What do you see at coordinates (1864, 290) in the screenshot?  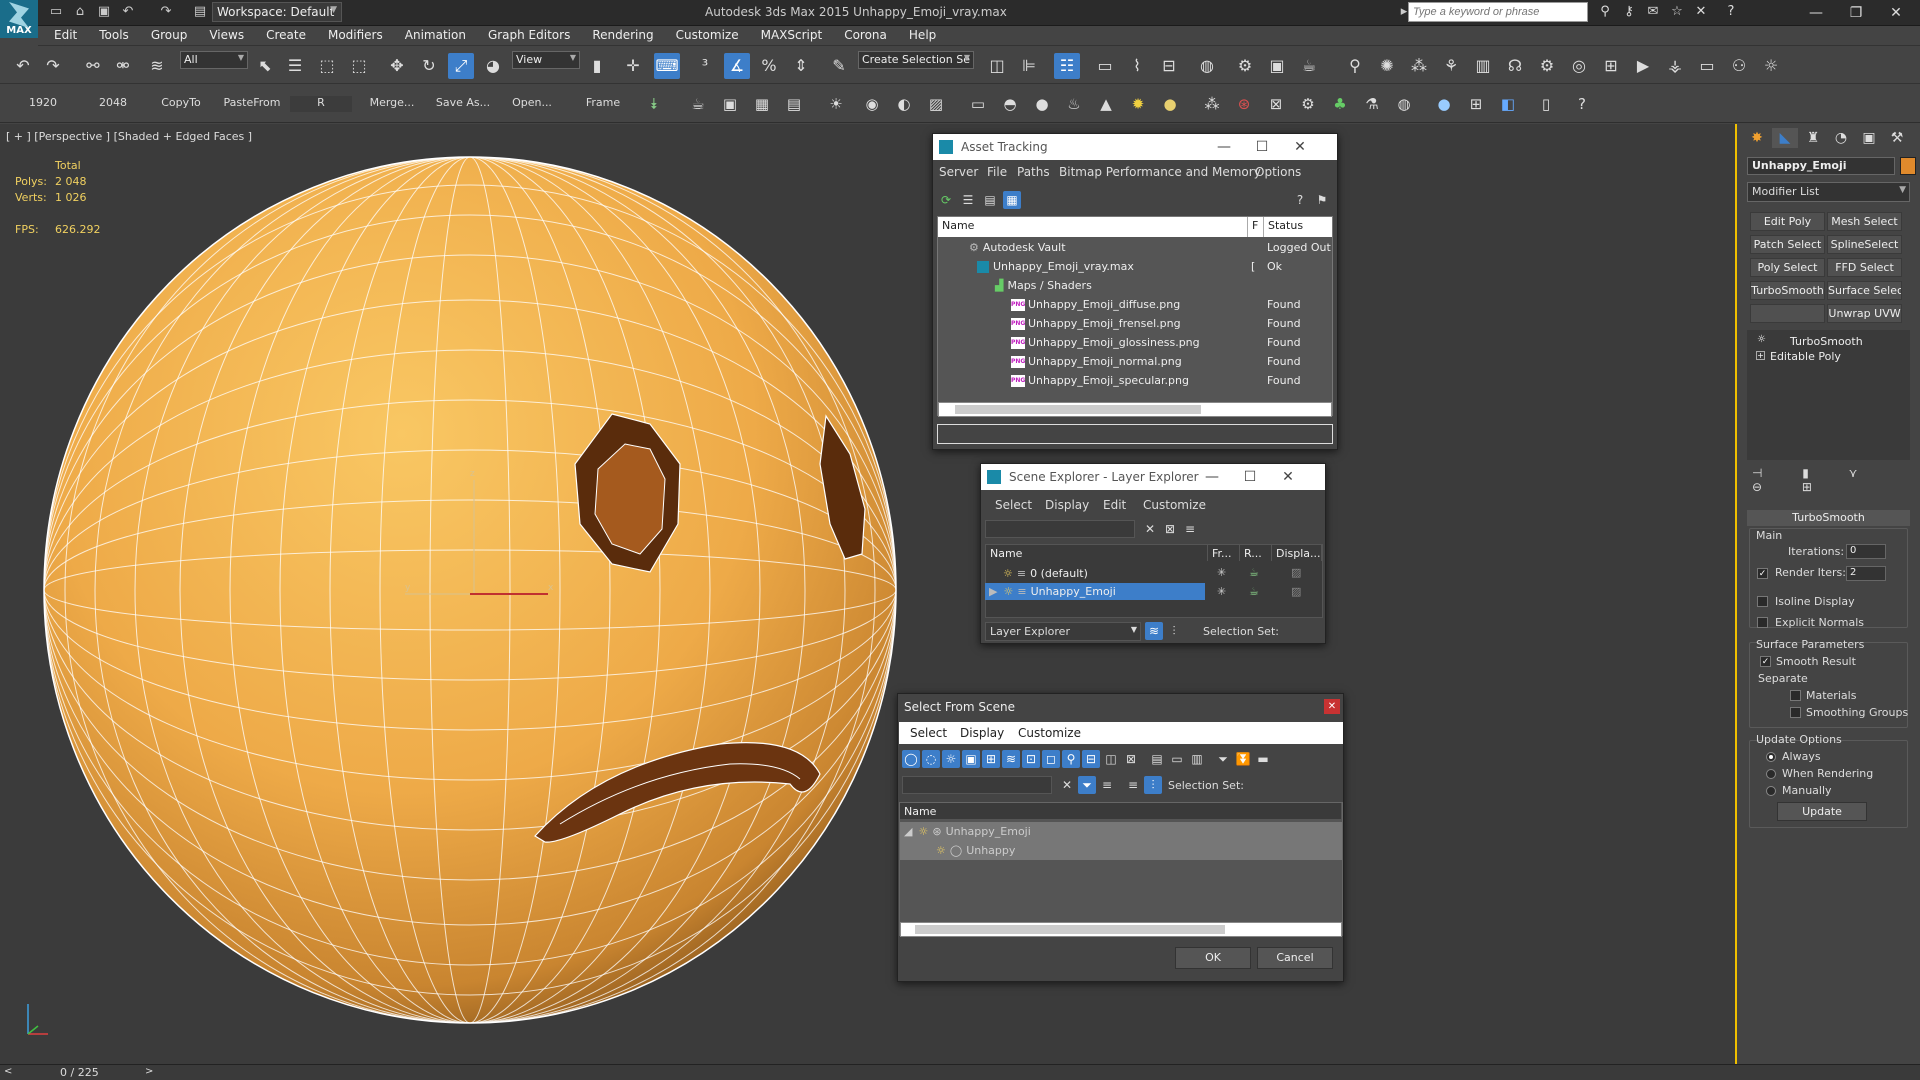 I see `mod-surface-select-button: Surface Select` at bounding box center [1864, 290].